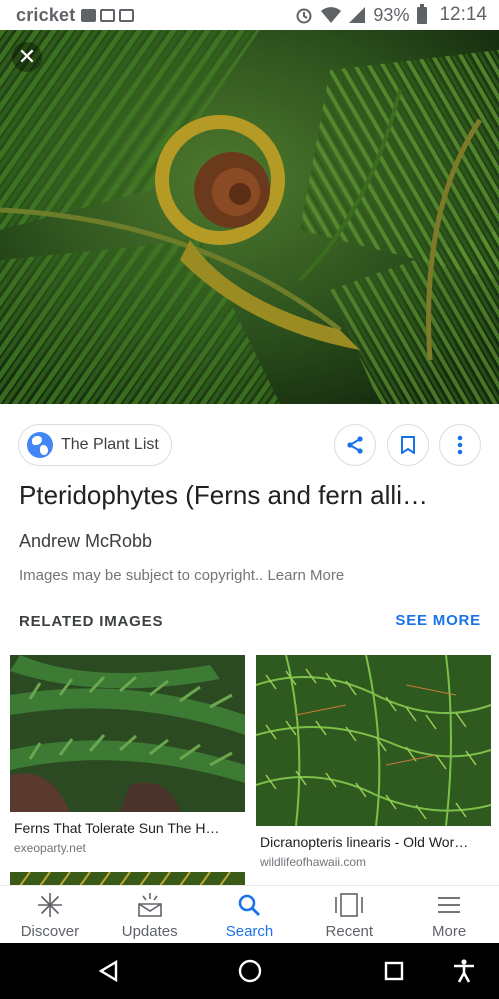  I want to click on image-notification-icon, so click(89, 15).